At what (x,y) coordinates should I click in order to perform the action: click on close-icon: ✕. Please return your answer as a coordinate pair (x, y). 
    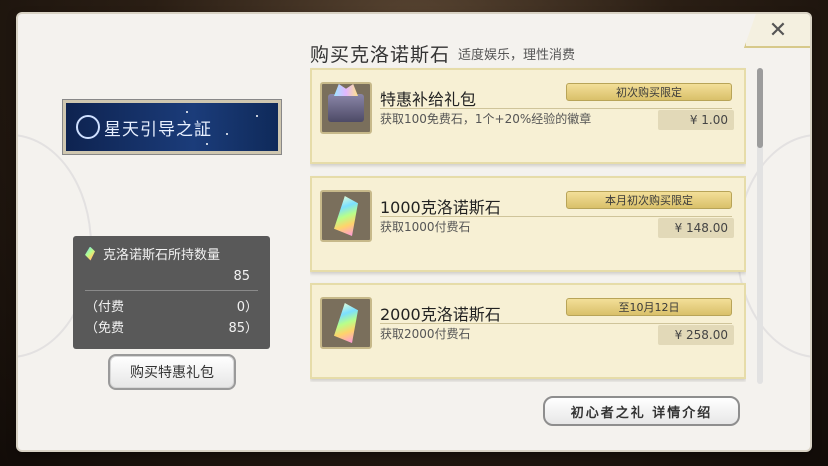
    Looking at the image, I should click on (778, 30).